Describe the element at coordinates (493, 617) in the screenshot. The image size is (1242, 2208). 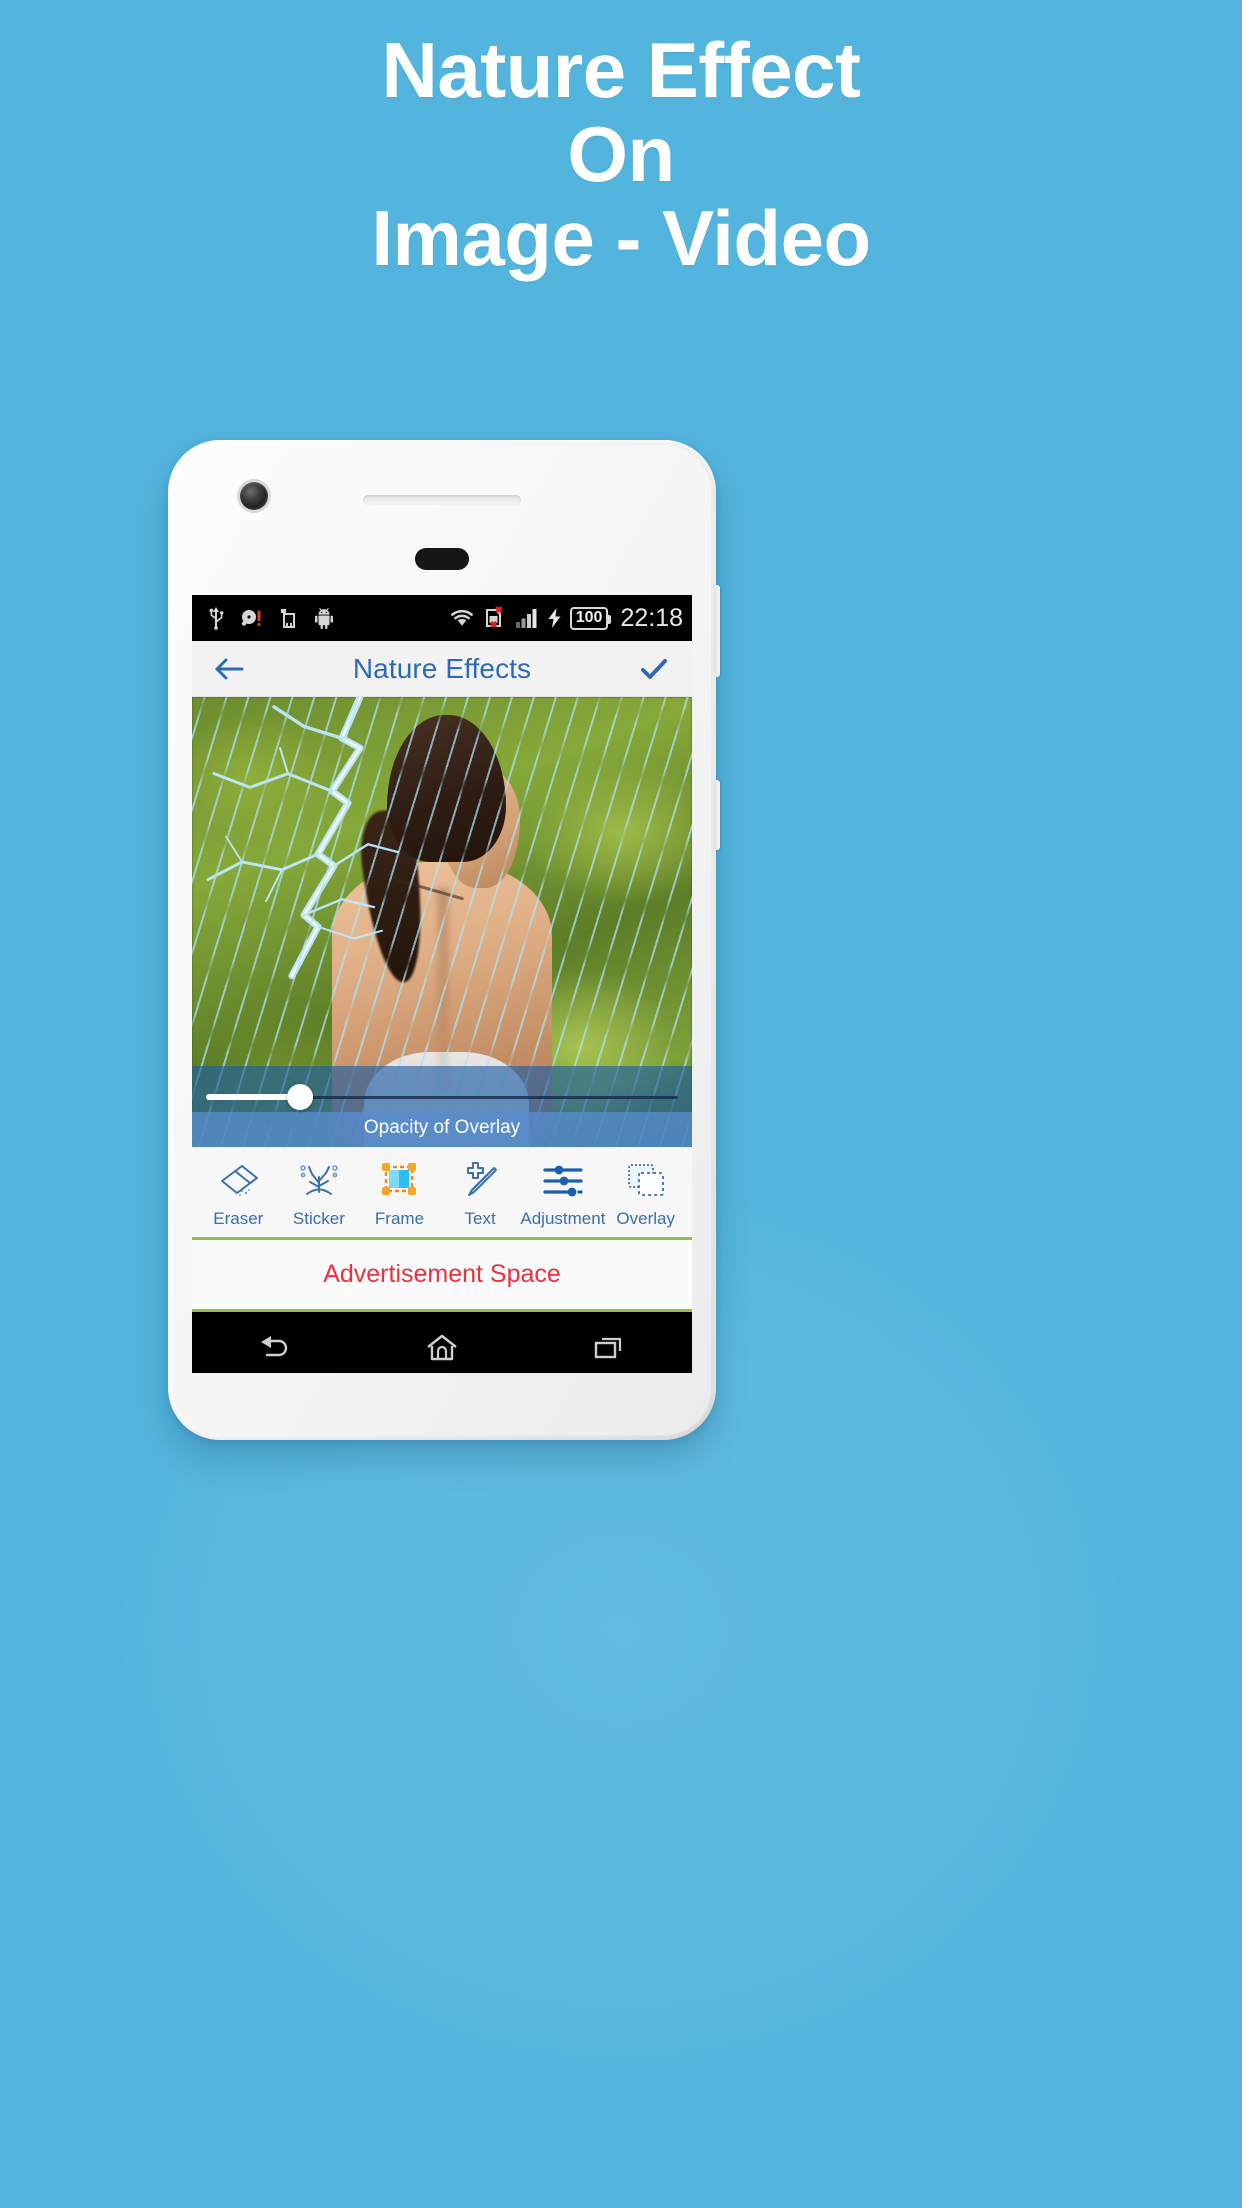
I see `sim-card-missing-icon` at that location.